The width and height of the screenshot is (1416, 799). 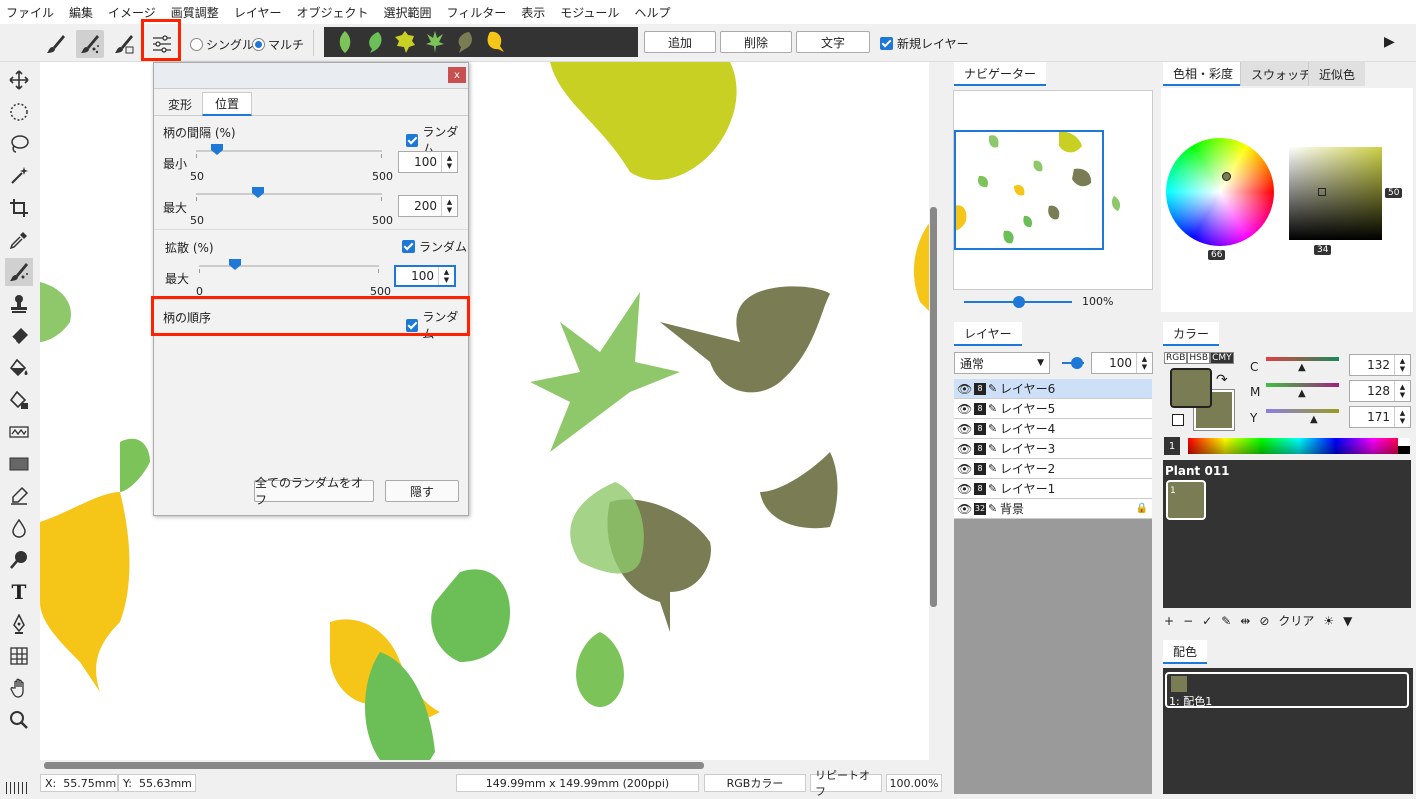 I want to click on vertical-scrollbar, so click(x=934, y=411).